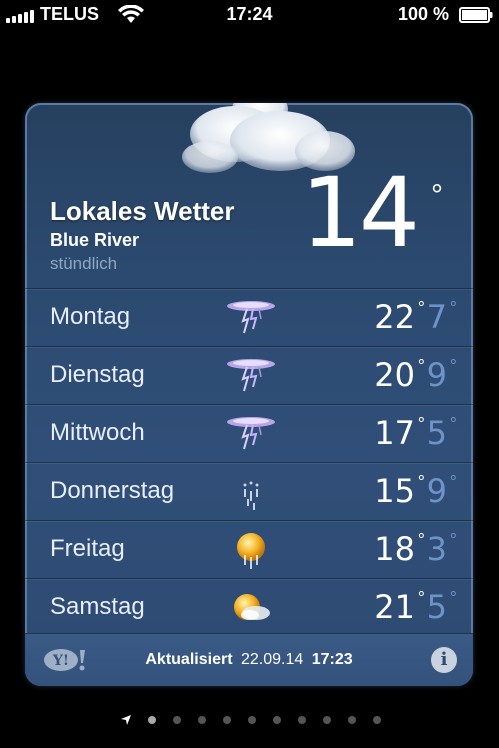 The image size is (499, 748). Describe the element at coordinates (142, 211) in the screenshot. I see `widget-title: Lokales Wetter` at that location.